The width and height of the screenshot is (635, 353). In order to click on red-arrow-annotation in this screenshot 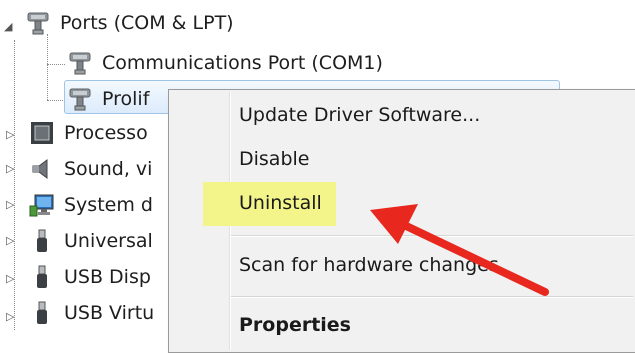, I will do `click(459, 250)`.